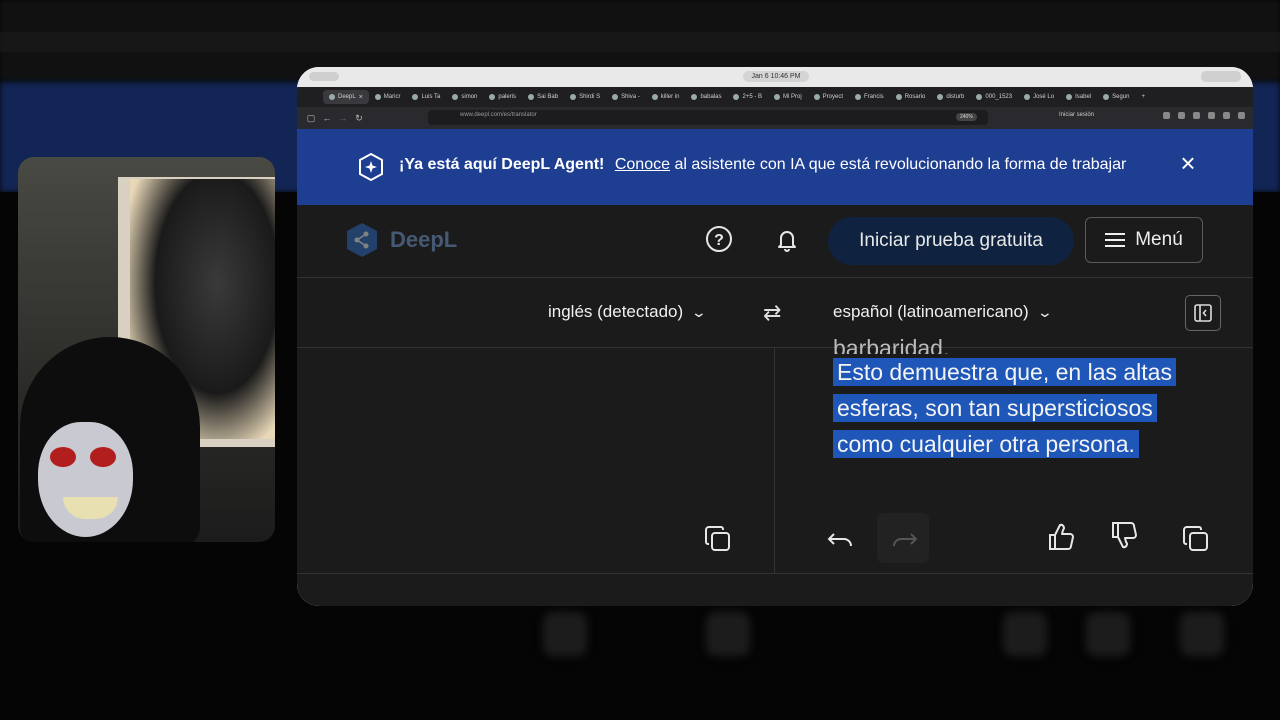 The height and width of the screenshot is (720, 1280). Describe the element at coordinates (787, 240) in the screenshot. I see `bell-icon` at that location.